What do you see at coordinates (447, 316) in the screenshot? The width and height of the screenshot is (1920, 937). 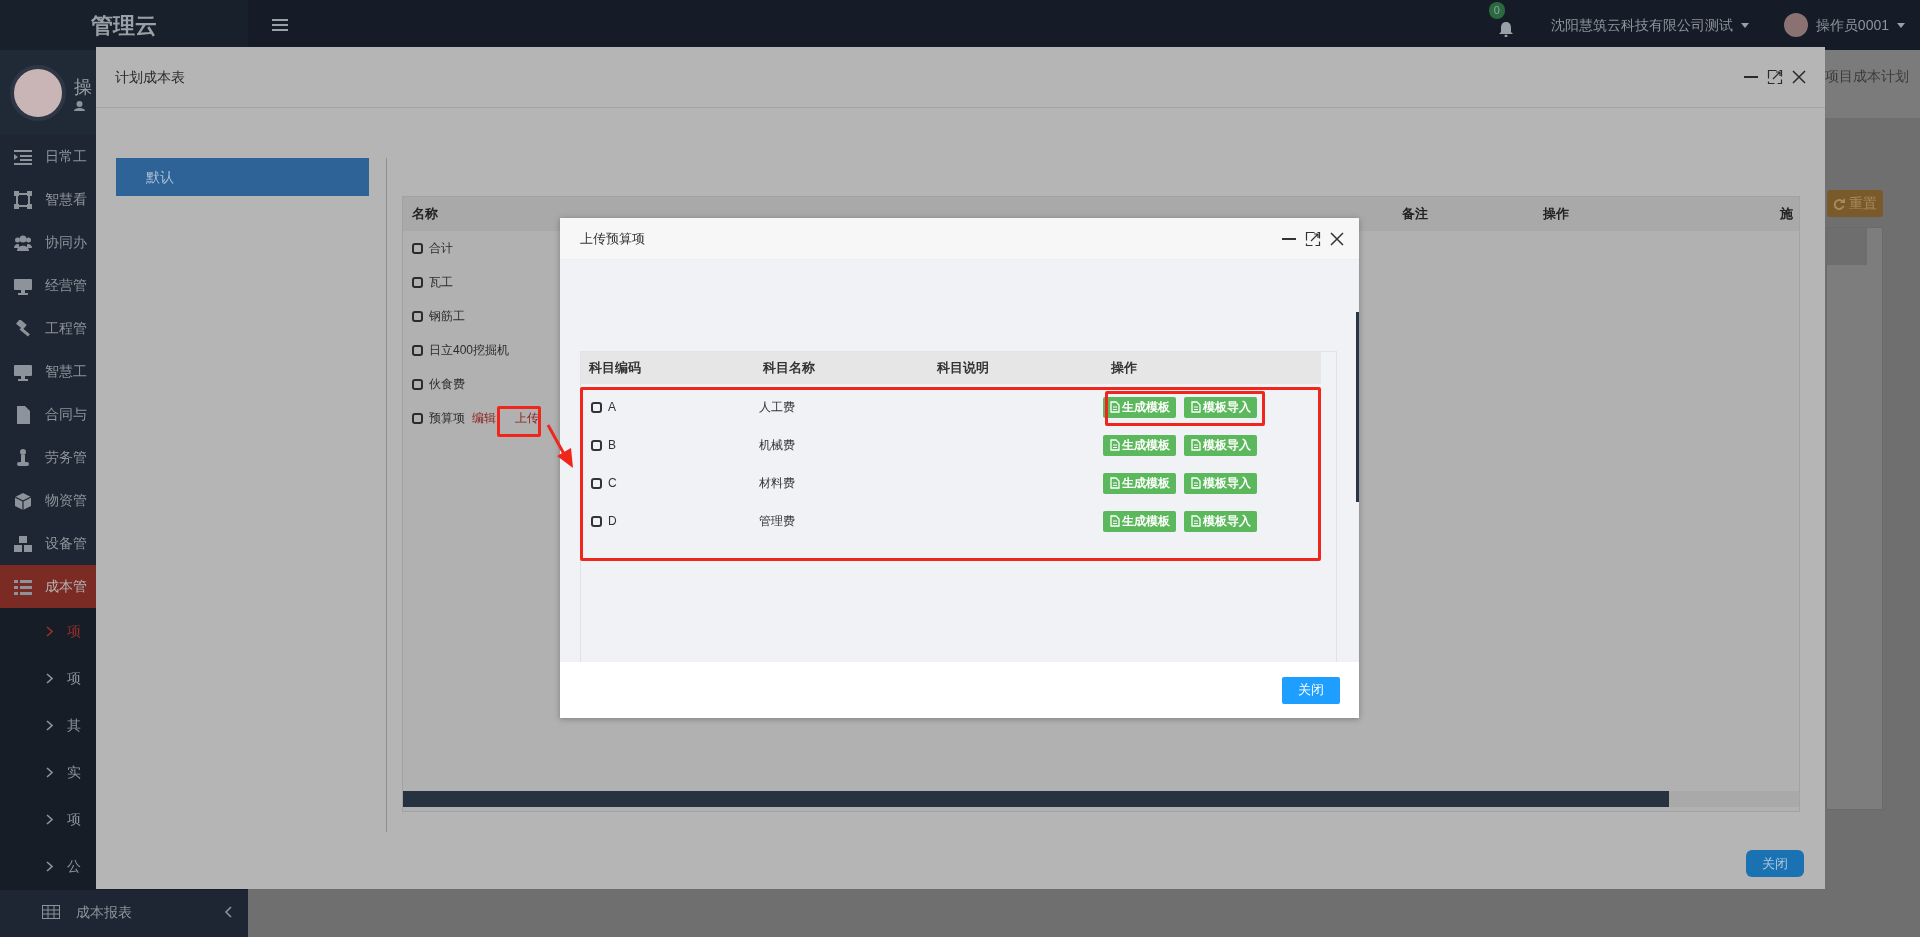 I see `table-cell-text: 钢筋工` at bounding box center [447, 316].